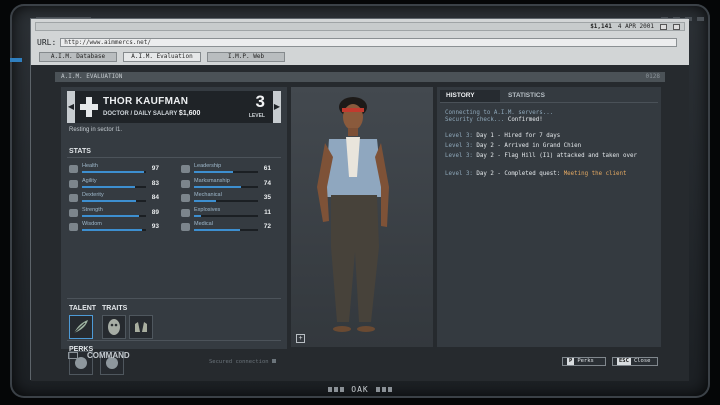  Describe the element at coordinates (108, 355) in the screenshot. I see `command-label: COMMAND` at that location.